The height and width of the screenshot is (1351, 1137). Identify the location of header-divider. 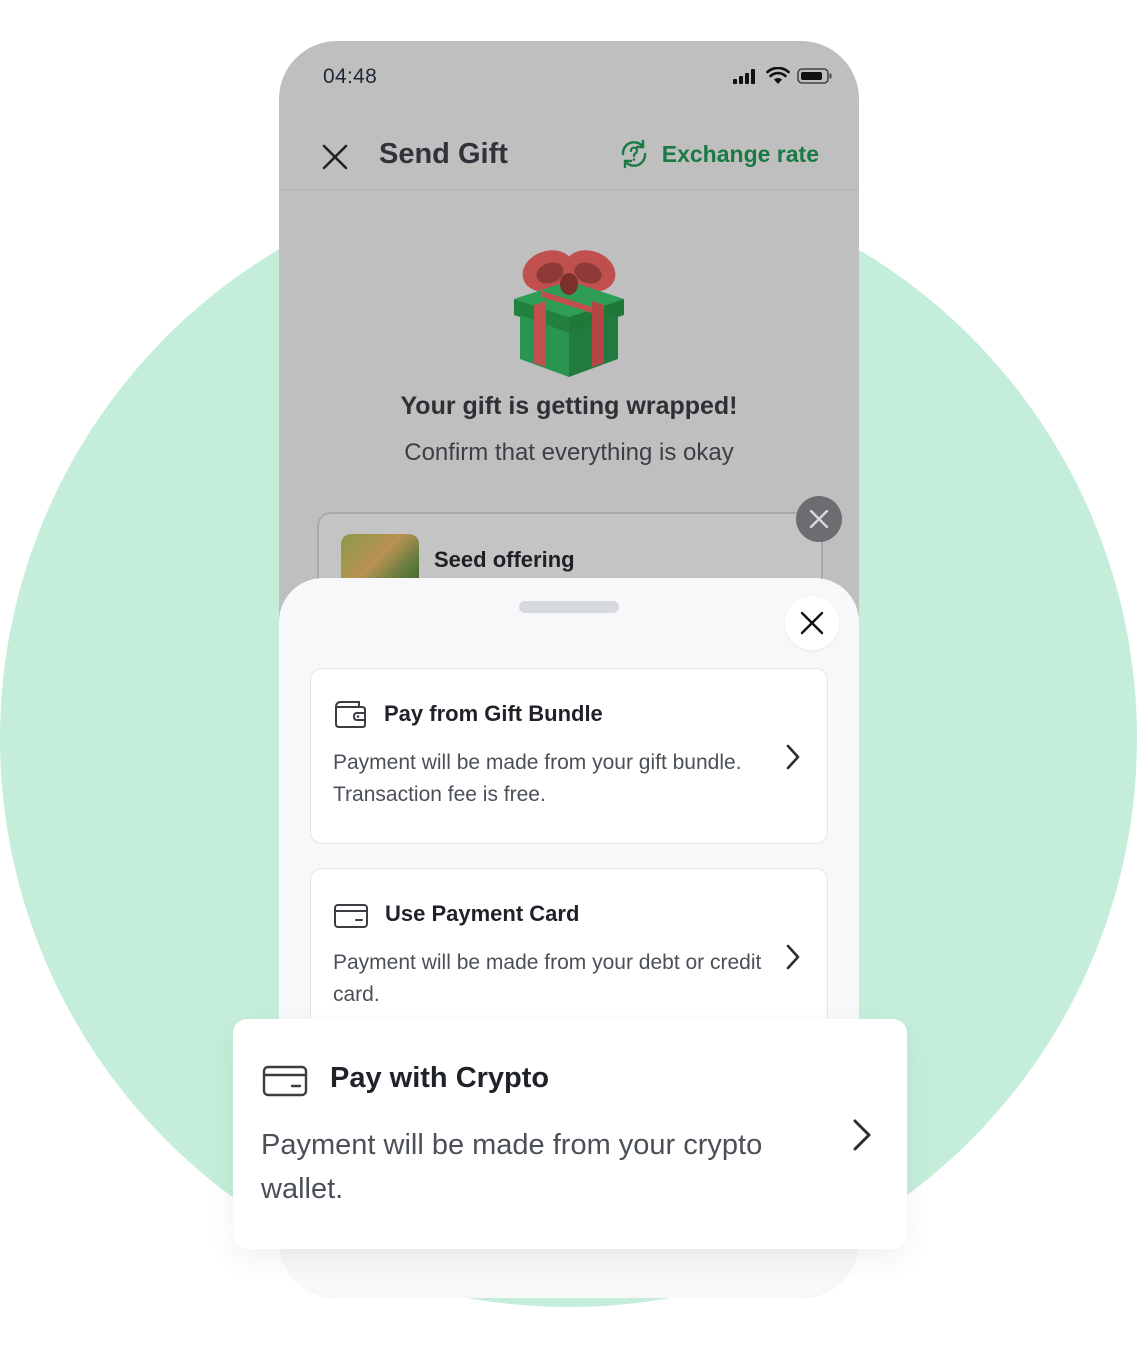
(569, 189).